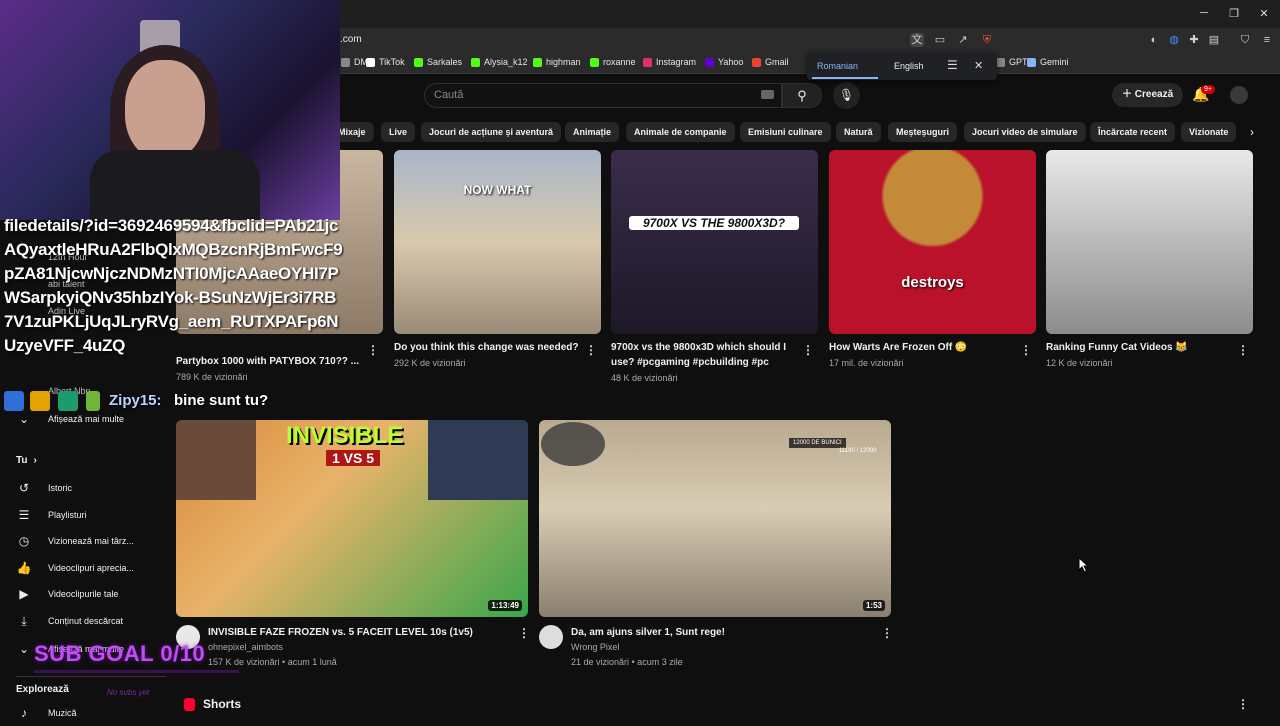 Image resolution: width=1280 pixels, height=726 pixels. Describe the element at coordinates (978, 65) in the screenshot. I see `close-icon: ✕` at that location.